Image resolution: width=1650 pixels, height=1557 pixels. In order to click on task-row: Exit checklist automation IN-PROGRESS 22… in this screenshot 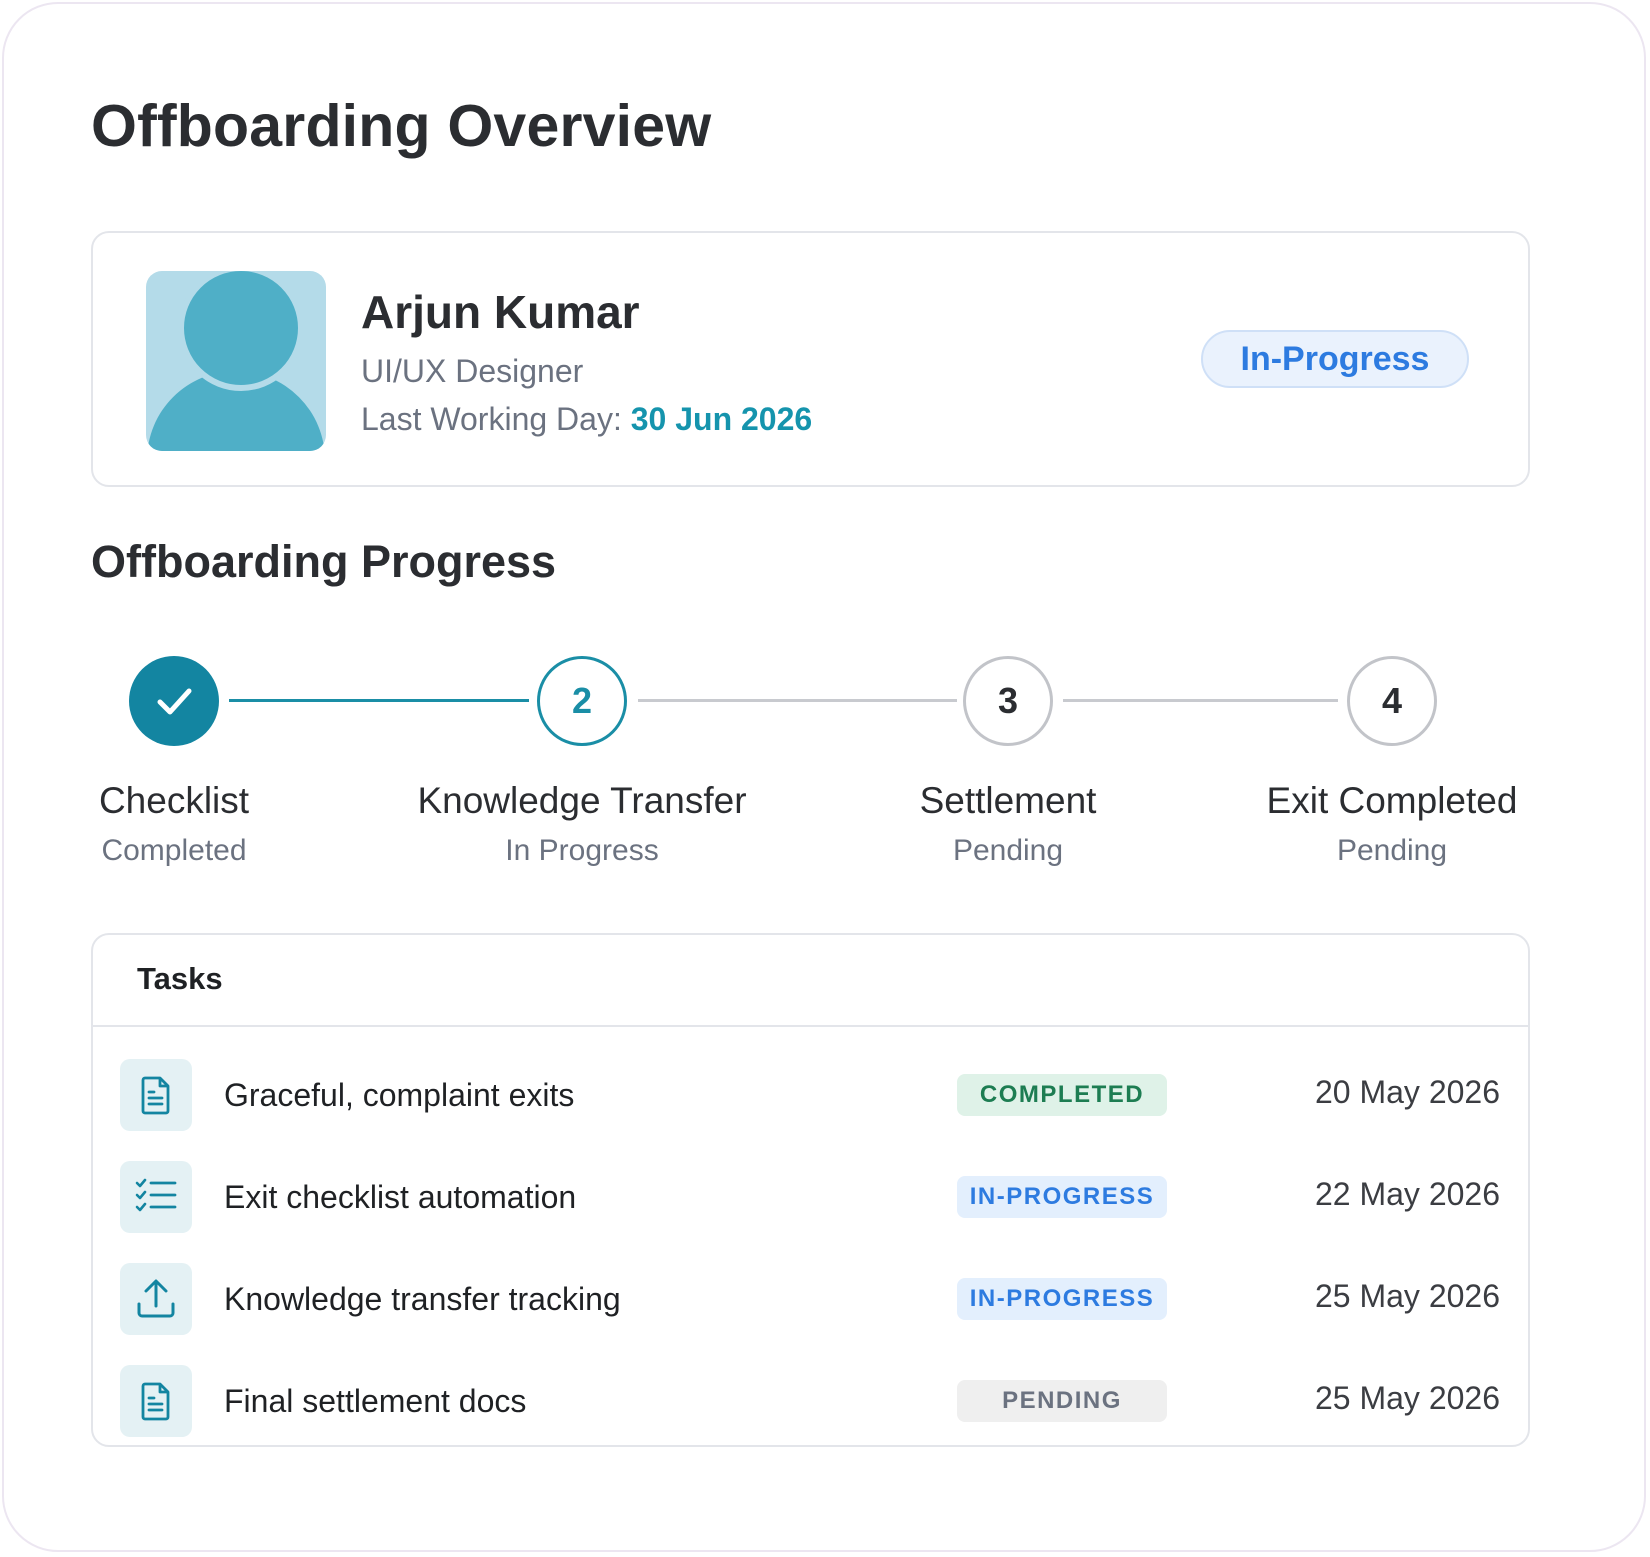, I will do `click(810, 1197)`.